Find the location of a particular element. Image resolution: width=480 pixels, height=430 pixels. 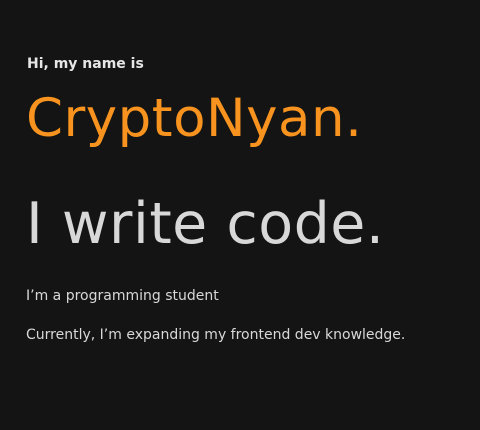

name-heading: CryptoNyan. is located at coordinates (194, 118).